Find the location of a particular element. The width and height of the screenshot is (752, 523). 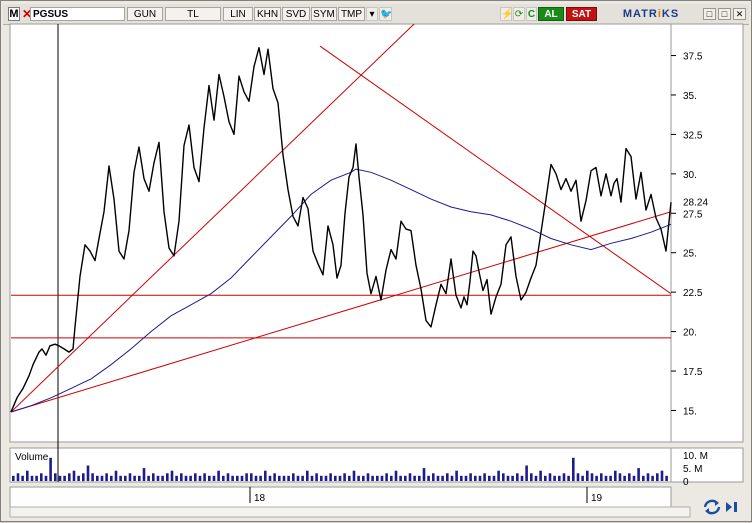

volume-label: Volume is located at coordinates (32, 457).